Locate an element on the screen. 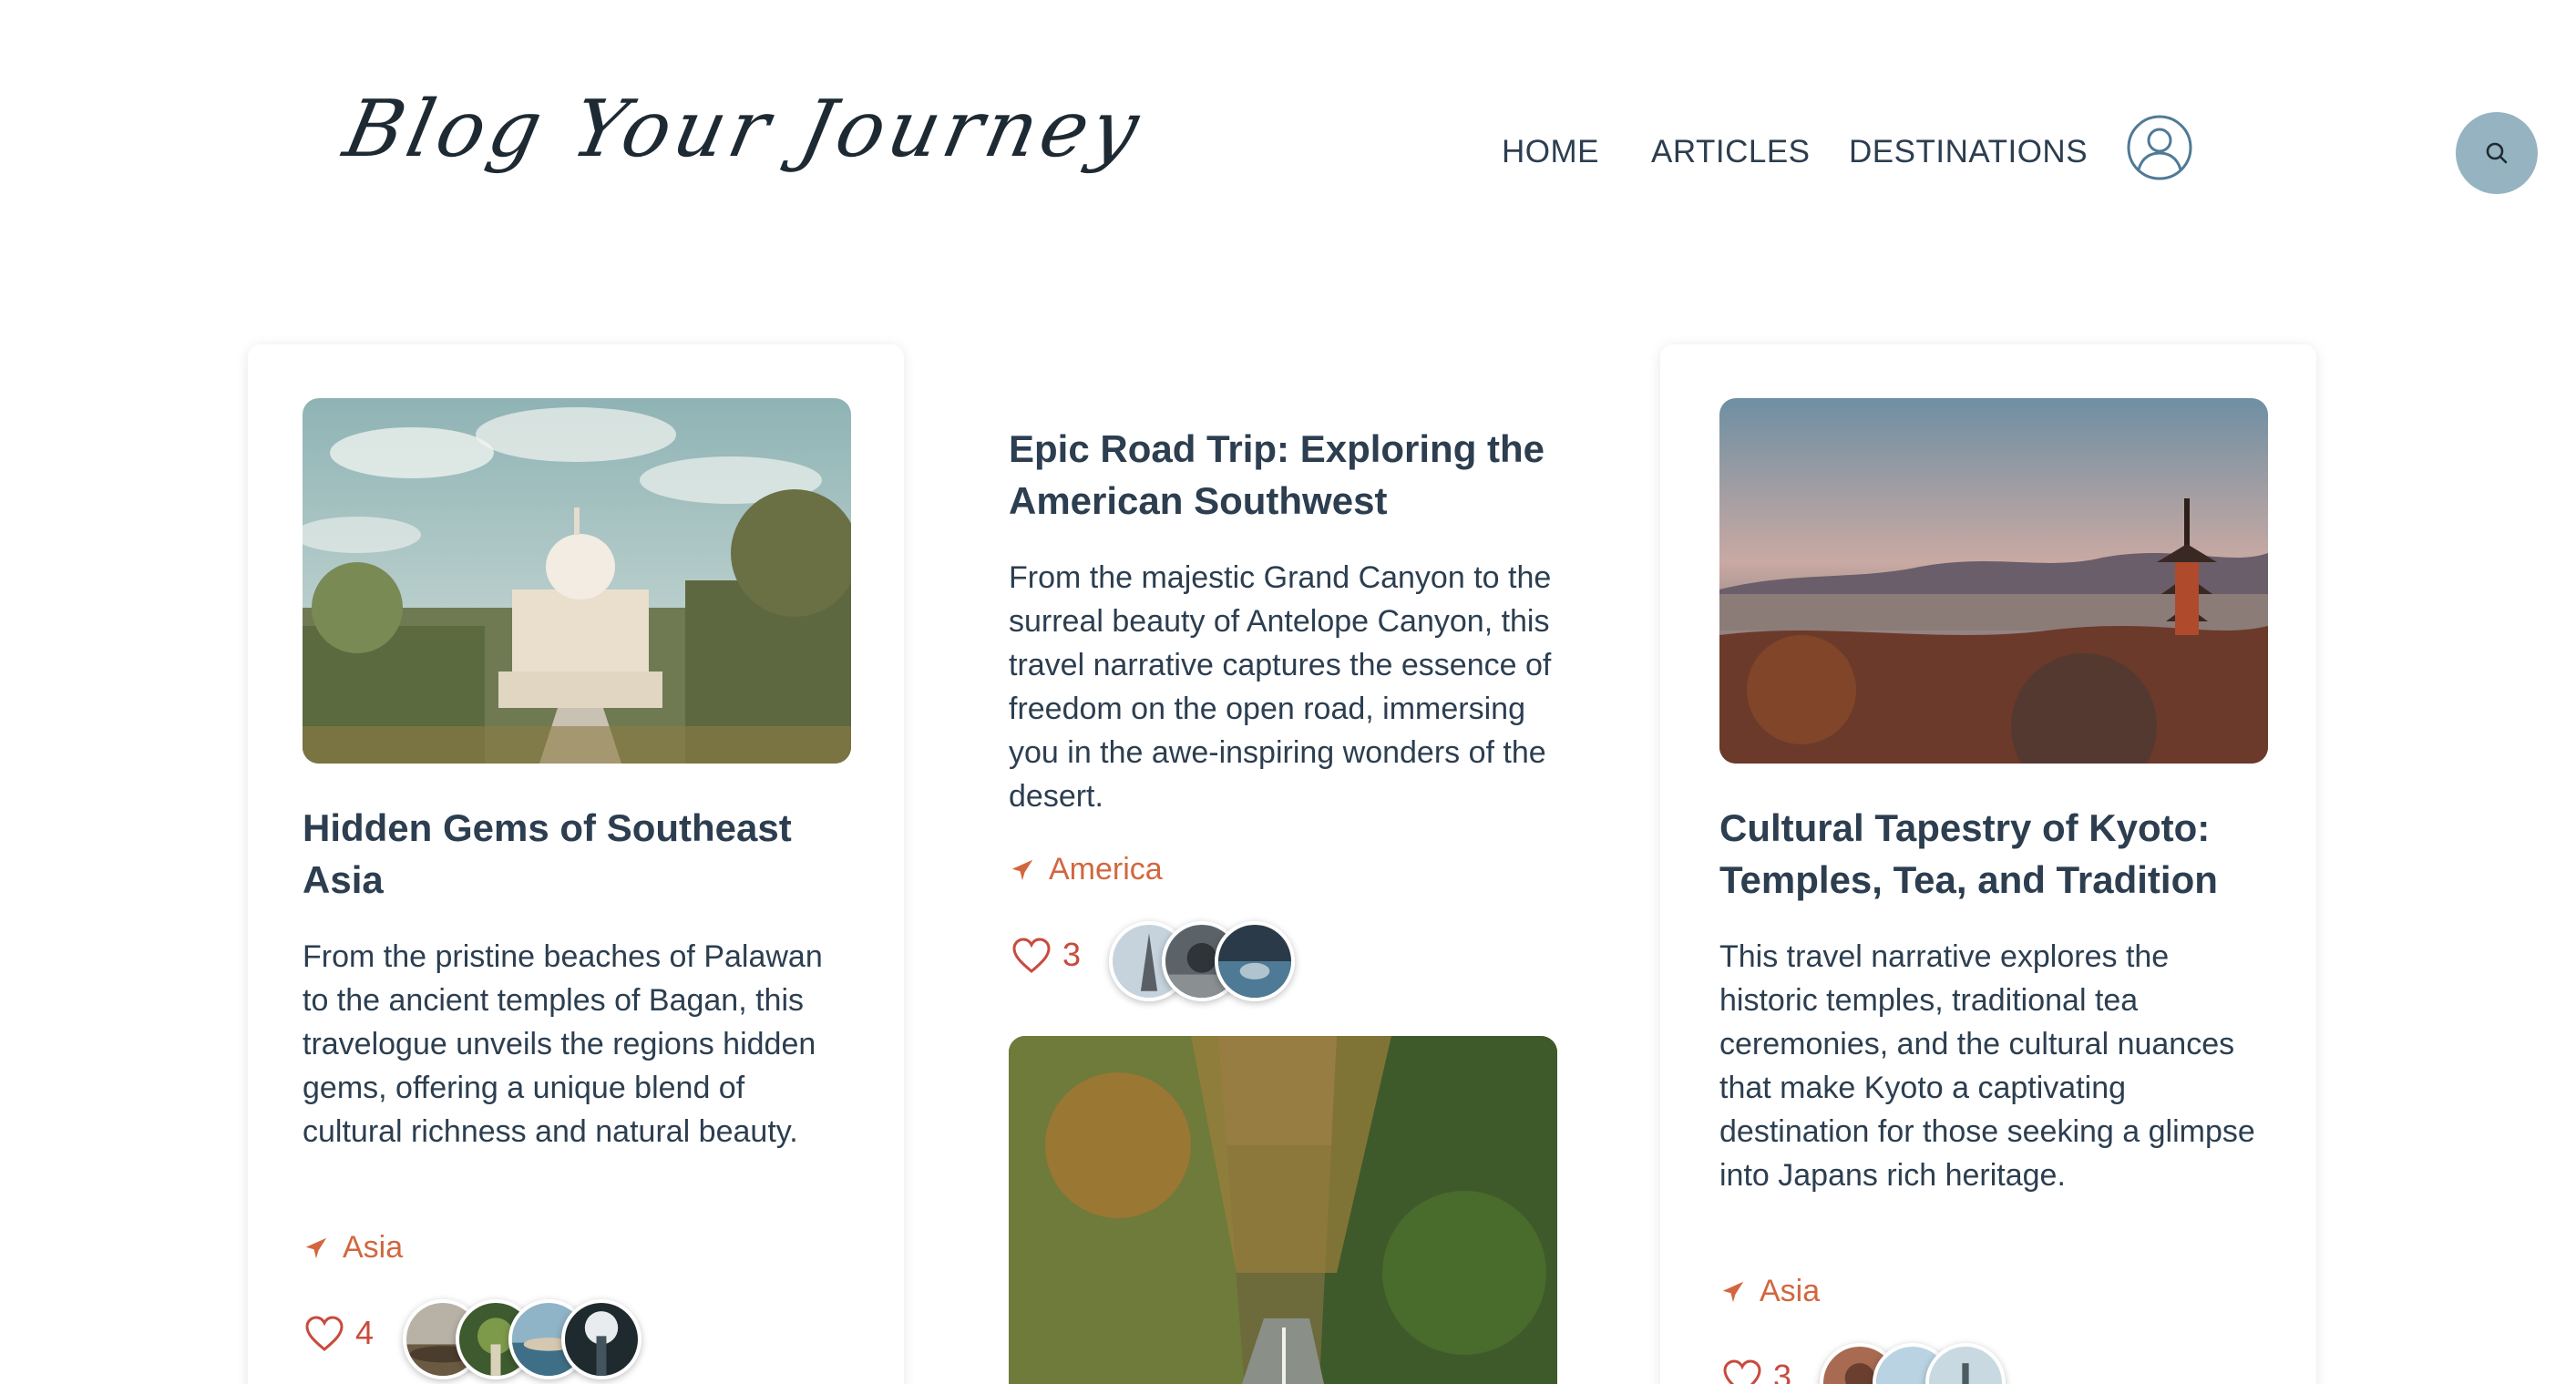 The height and width of the screenshot is (1384, 2576). user-circle-icon is located at coordinates (2159, 147).